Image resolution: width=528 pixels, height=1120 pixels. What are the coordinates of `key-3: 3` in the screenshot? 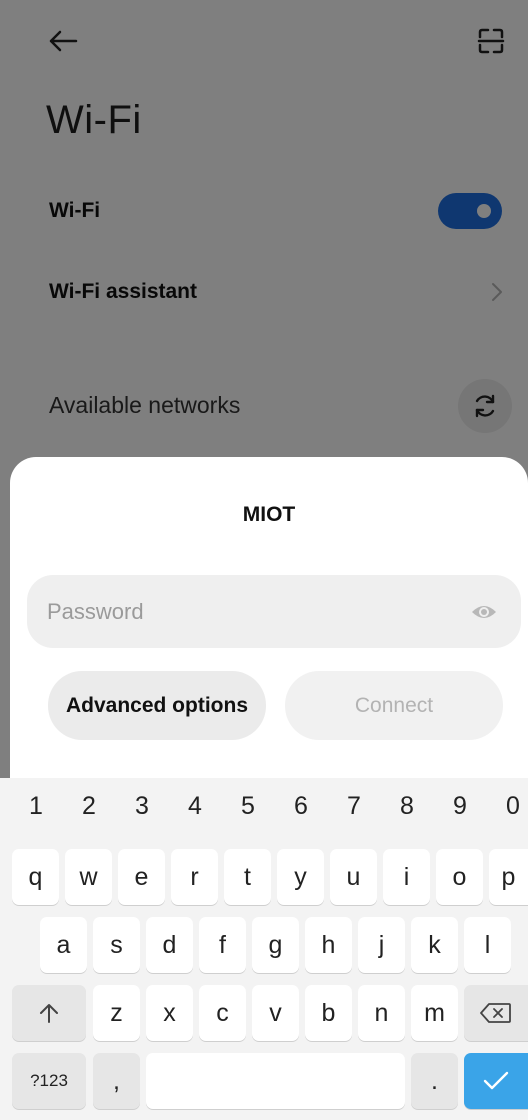 It's located at (142, 806).